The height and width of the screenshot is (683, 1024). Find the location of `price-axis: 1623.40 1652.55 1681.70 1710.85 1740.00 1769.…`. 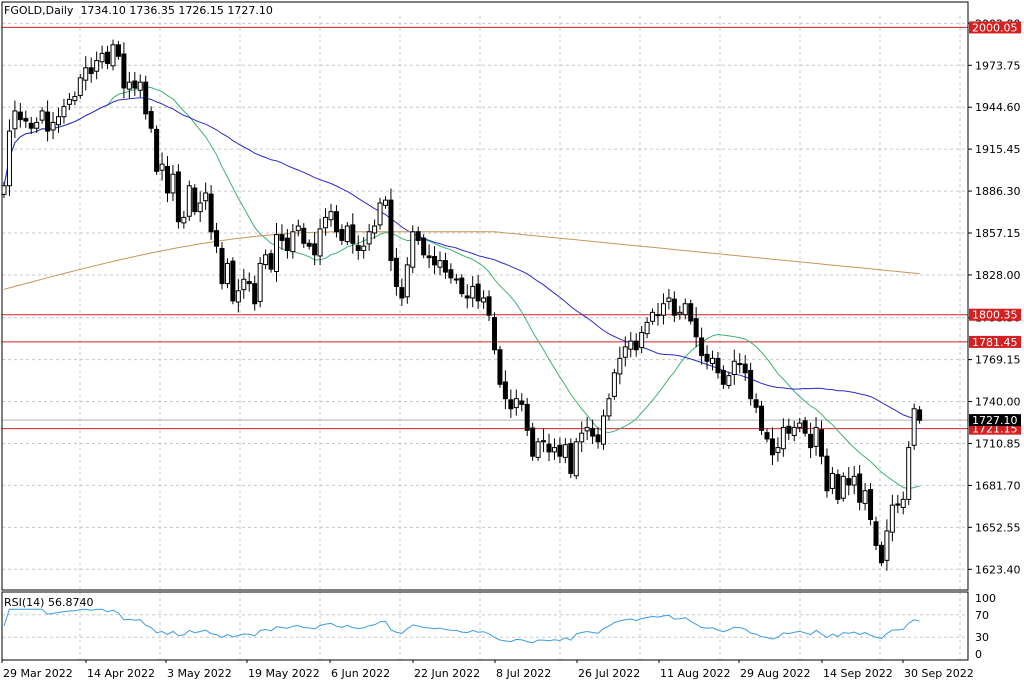

price-axis: 1623.40 1652.55 1681.70 1710.85 1740.00 1769.… is located at coordinates (994, 296).